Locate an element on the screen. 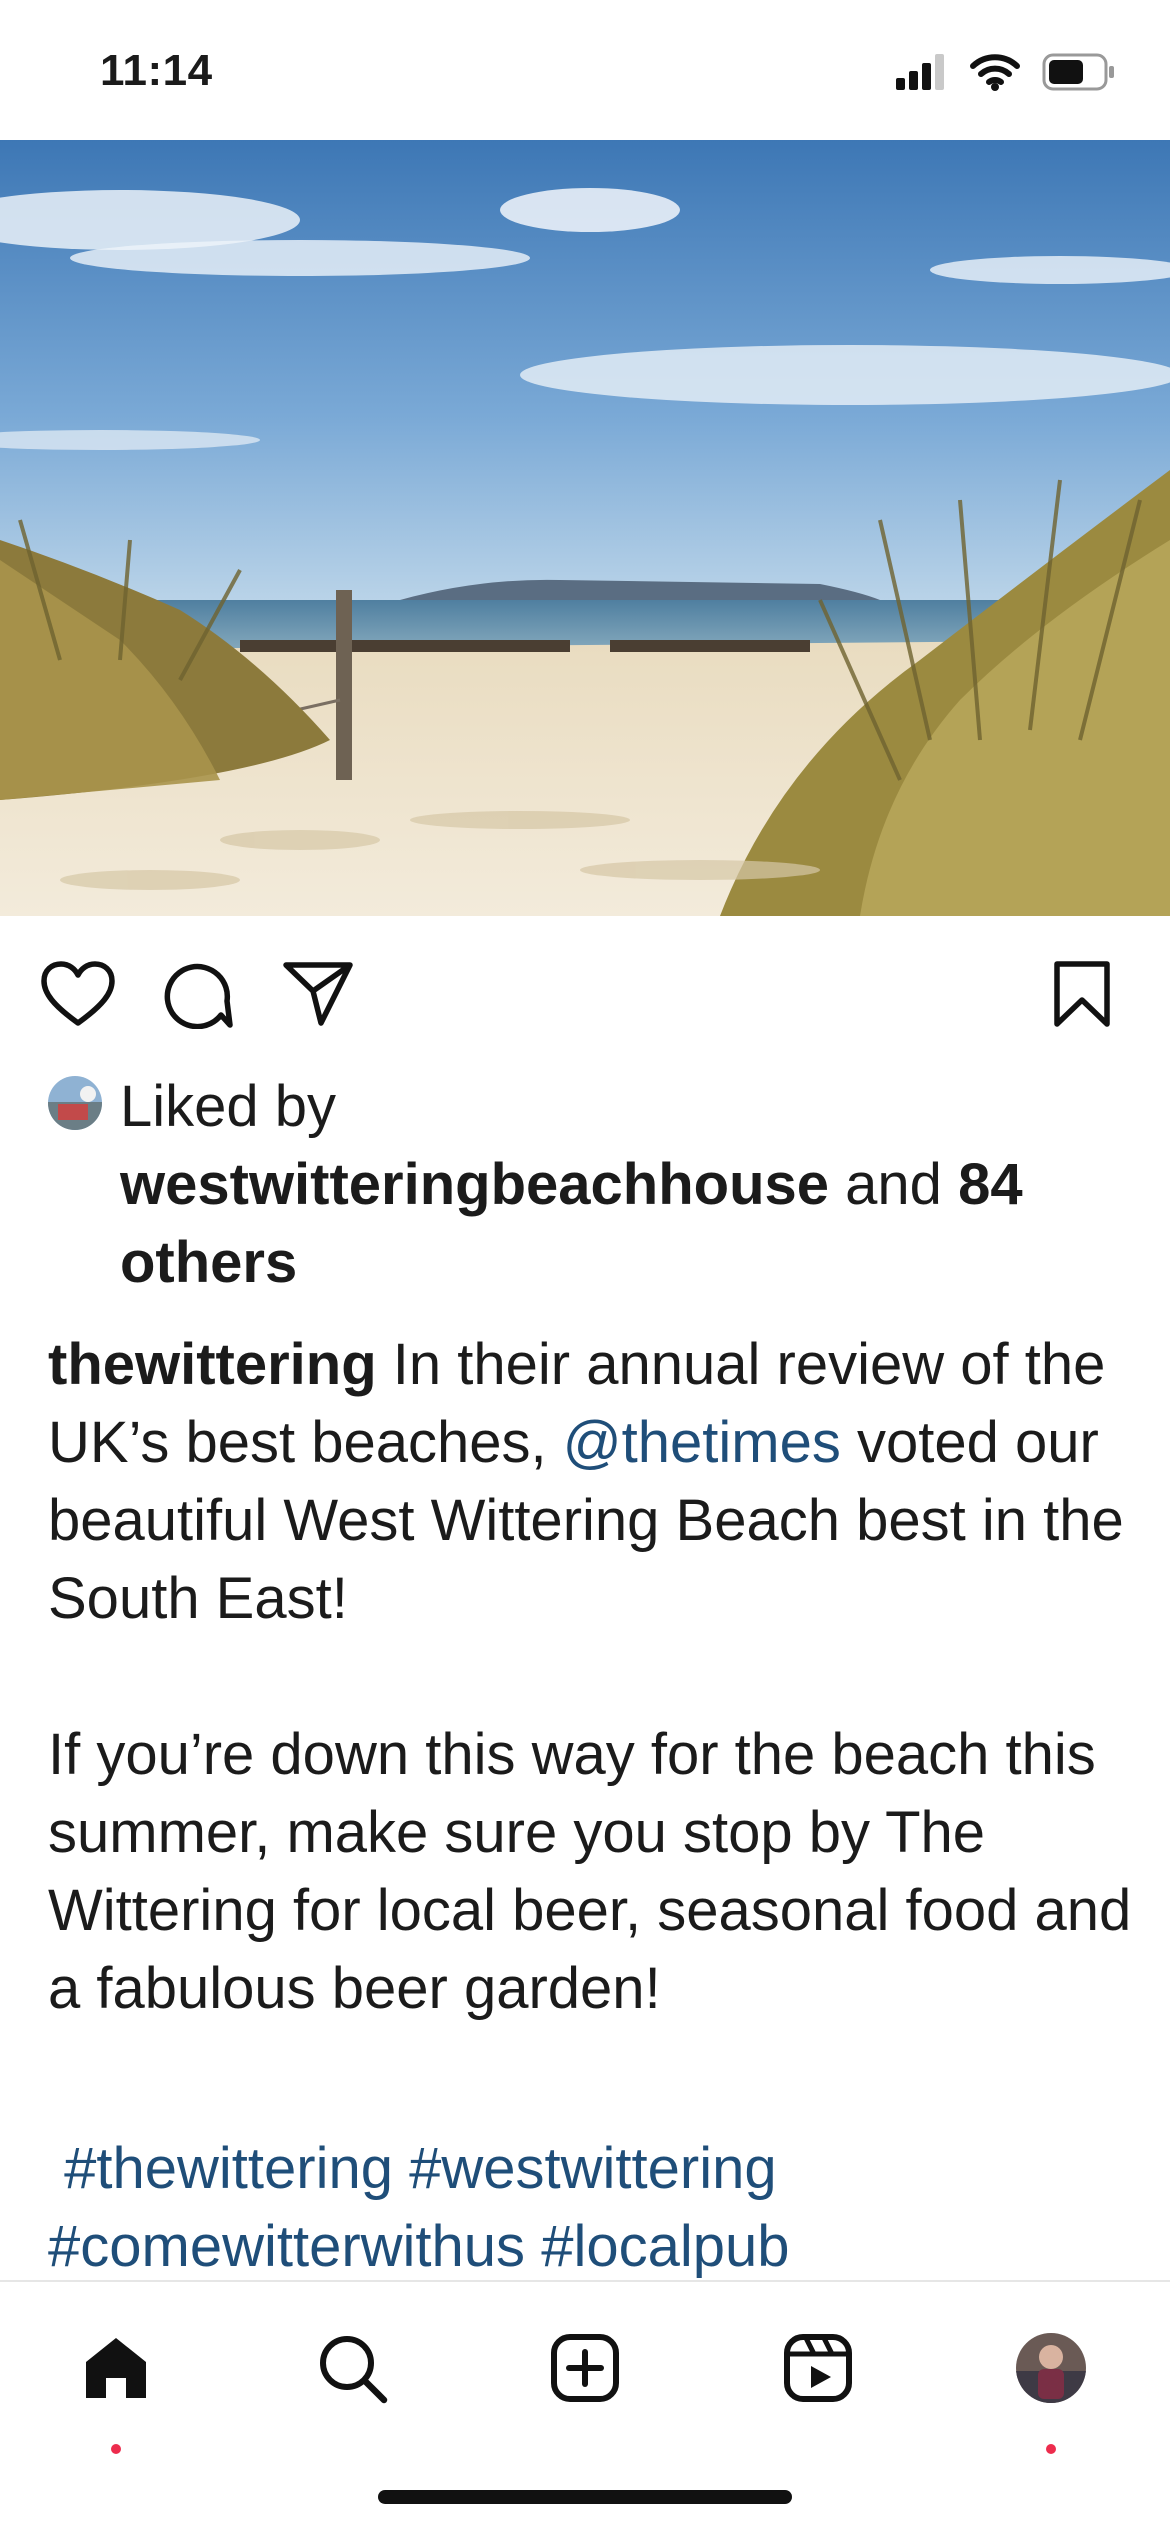 The height and width of the screenshot is (2534, 1170). status-time: 11:14 is located at coordinates (156, 70).